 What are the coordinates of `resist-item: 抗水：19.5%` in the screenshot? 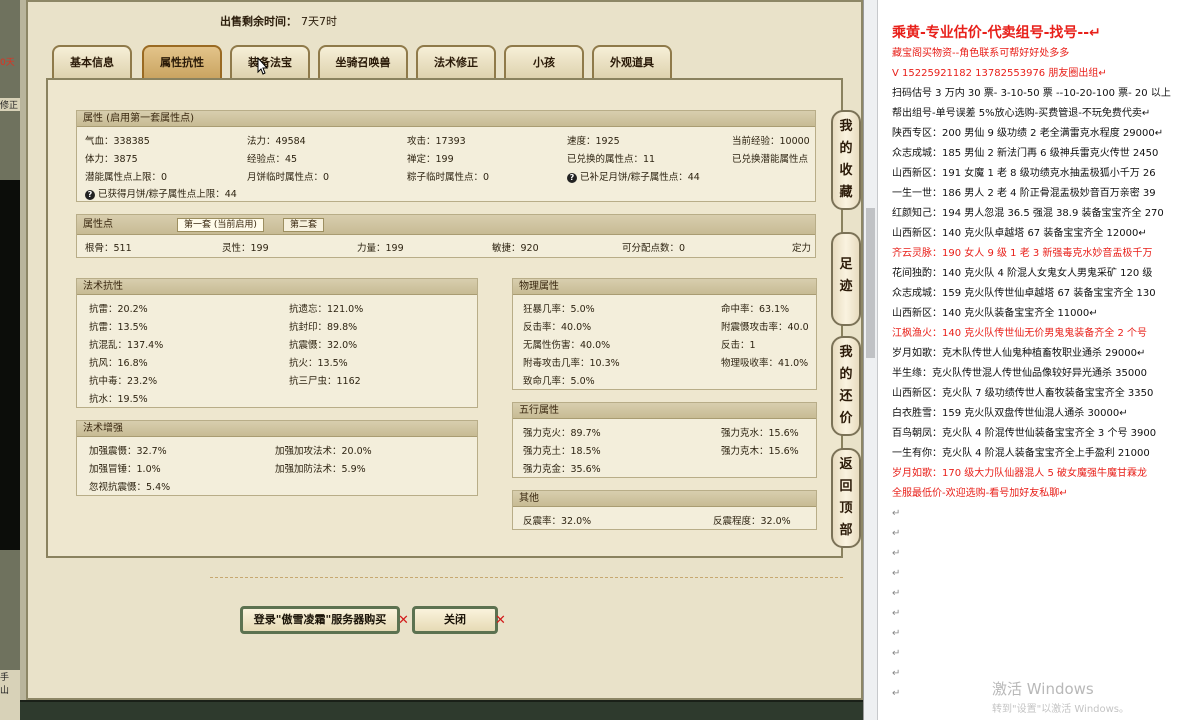 It's located at (118, 399).